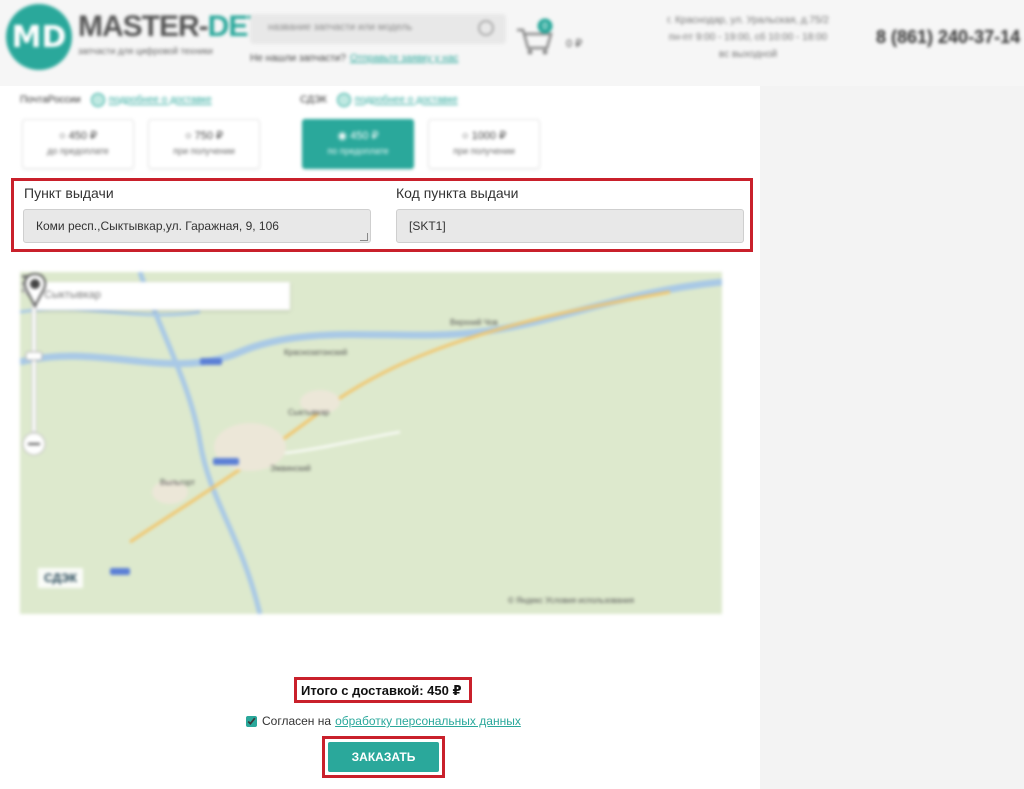 Image resolution: width=1024 pixels, height=789 pixels. What do you see at coordinates (297, 721) in the screenshot?
I see `agree-text: Согласен на` at bounding box center [297, 721].